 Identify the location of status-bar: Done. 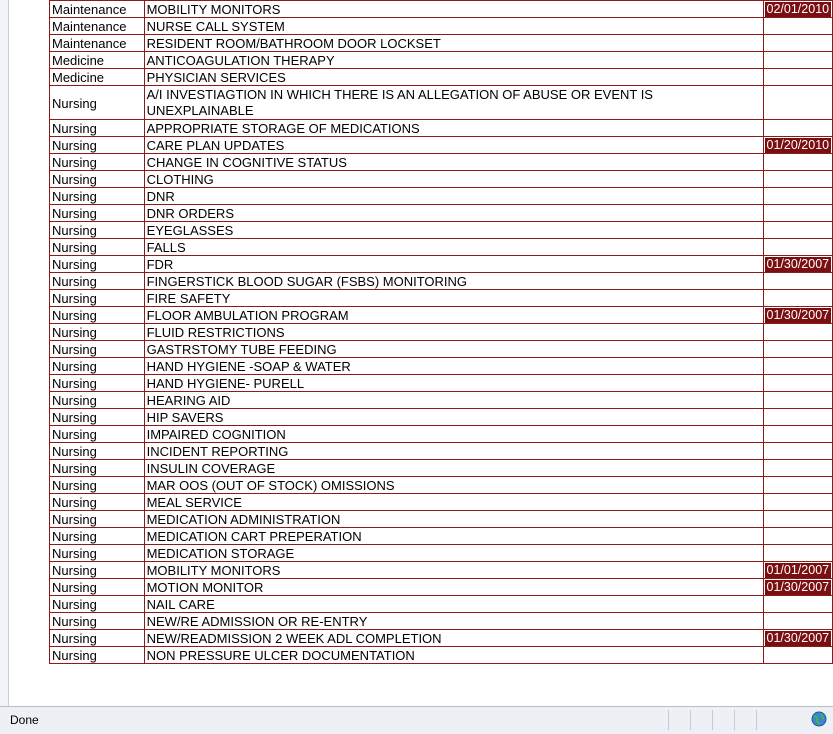
(416, 720).